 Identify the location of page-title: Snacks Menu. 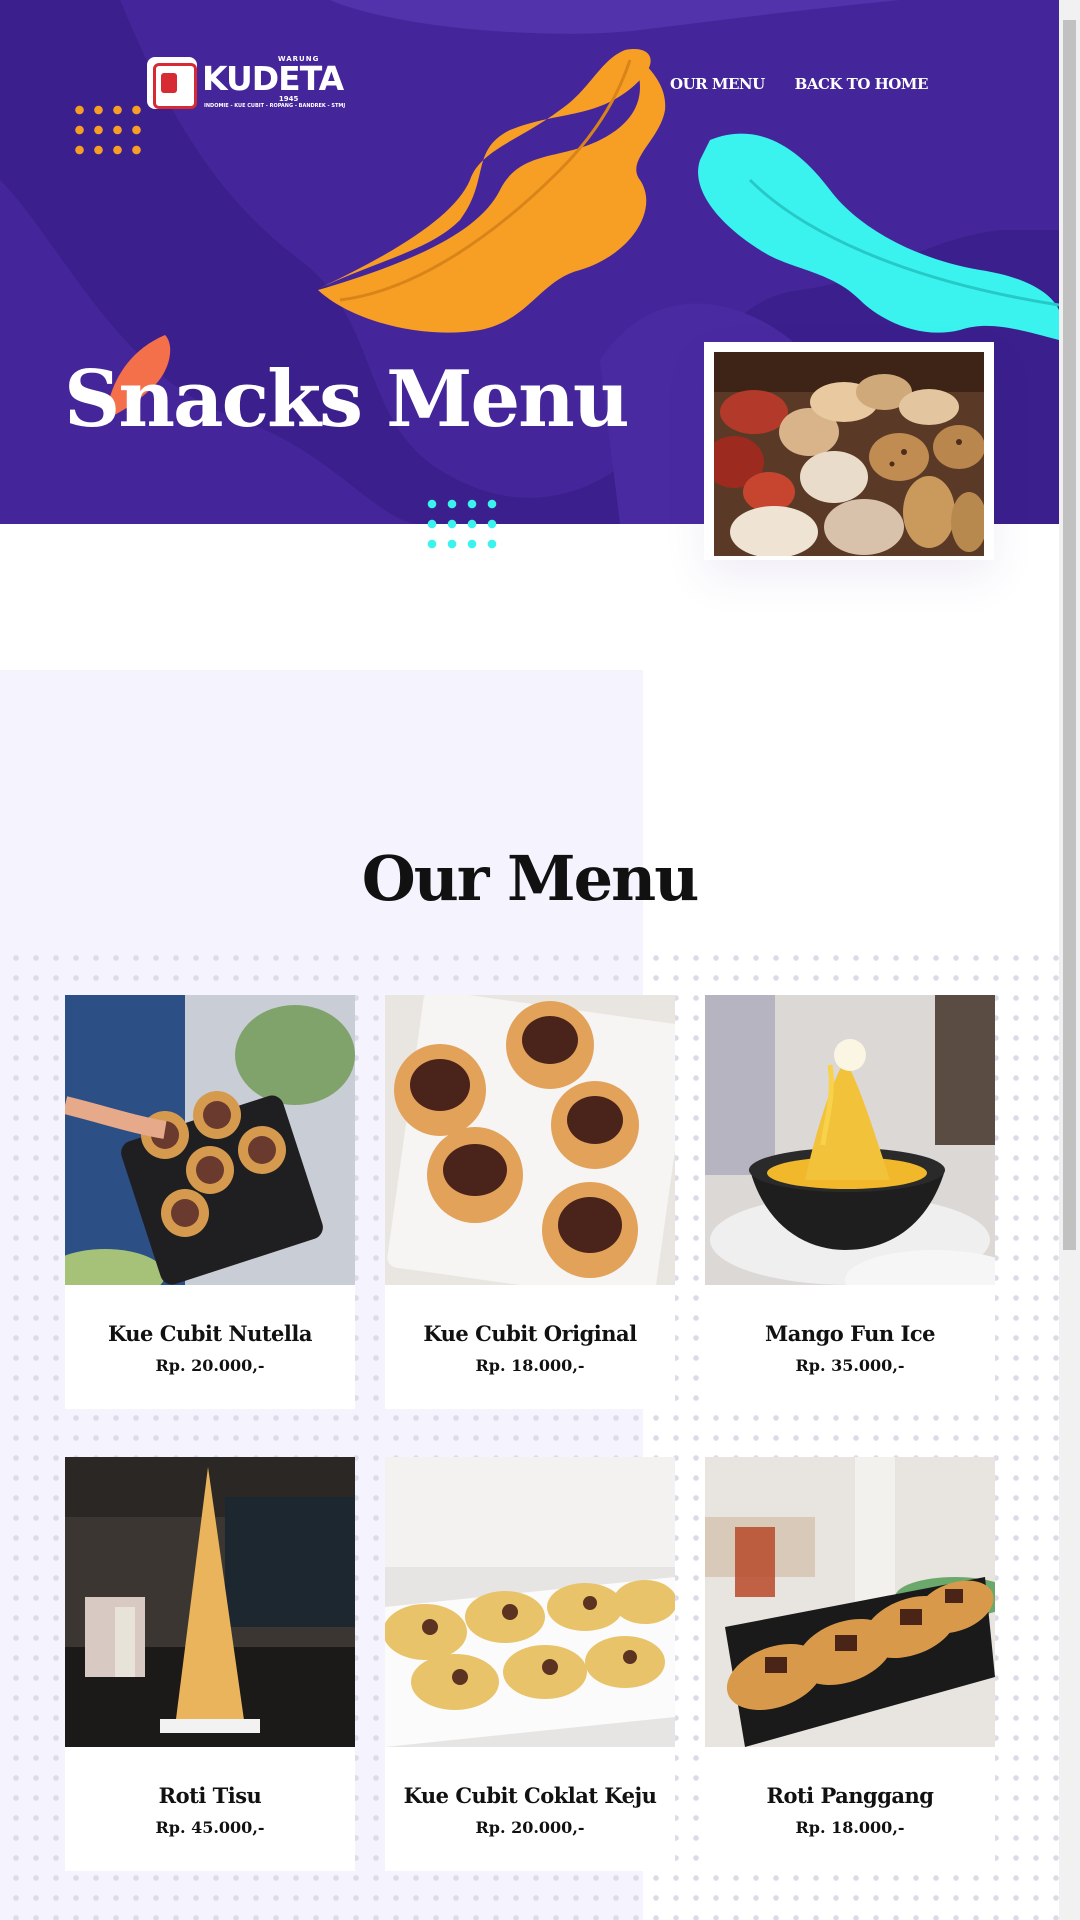
(347, 399).